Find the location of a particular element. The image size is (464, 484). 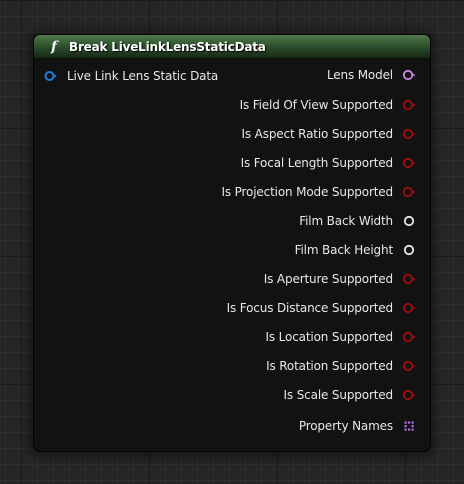

input-pin-row: Live Link Lens Static Data is located at coordinates (130, 76).